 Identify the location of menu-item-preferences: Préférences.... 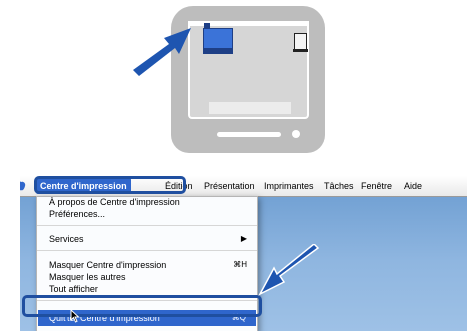
(77, 214).